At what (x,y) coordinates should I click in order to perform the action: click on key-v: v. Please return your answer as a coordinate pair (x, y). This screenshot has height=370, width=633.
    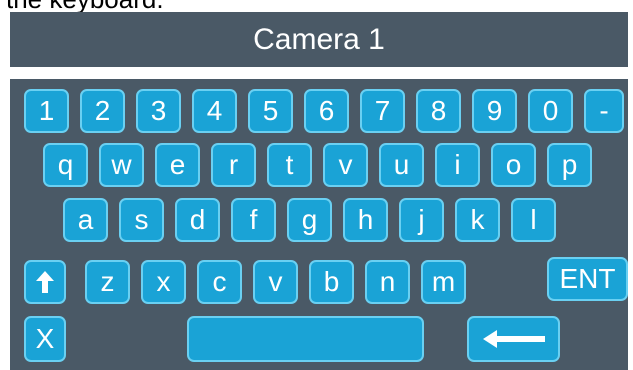
    Looking at the image, I should click on (275, 282).